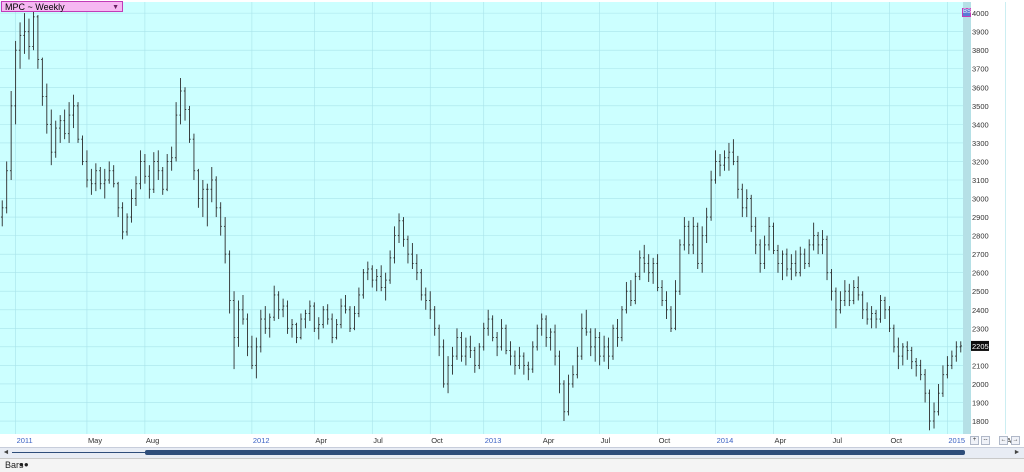 The height and width of the screenshot is (472, 1024). I want to click on y-tick-label: 2400, so click(980, 310).